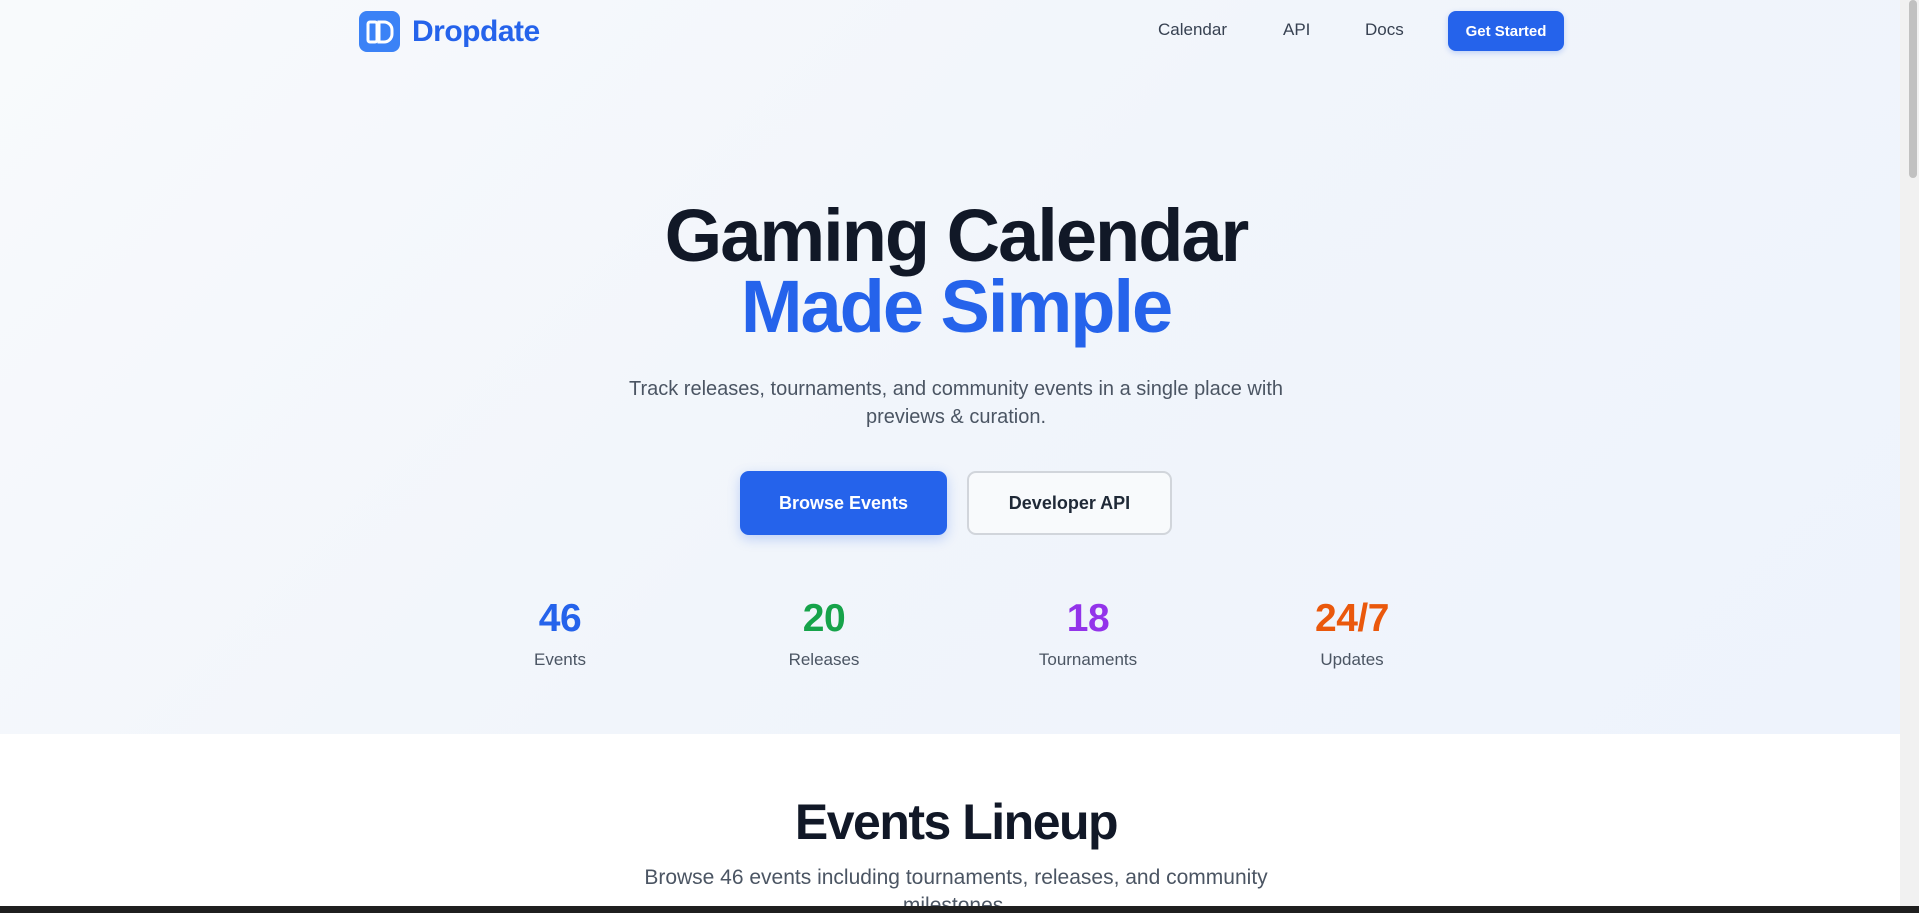 The width and height of the screenshot is (1919, 913). Describe the element at coordinates (1913, 89) in the screenshot. I see `scrollbar-thumb` at that location.